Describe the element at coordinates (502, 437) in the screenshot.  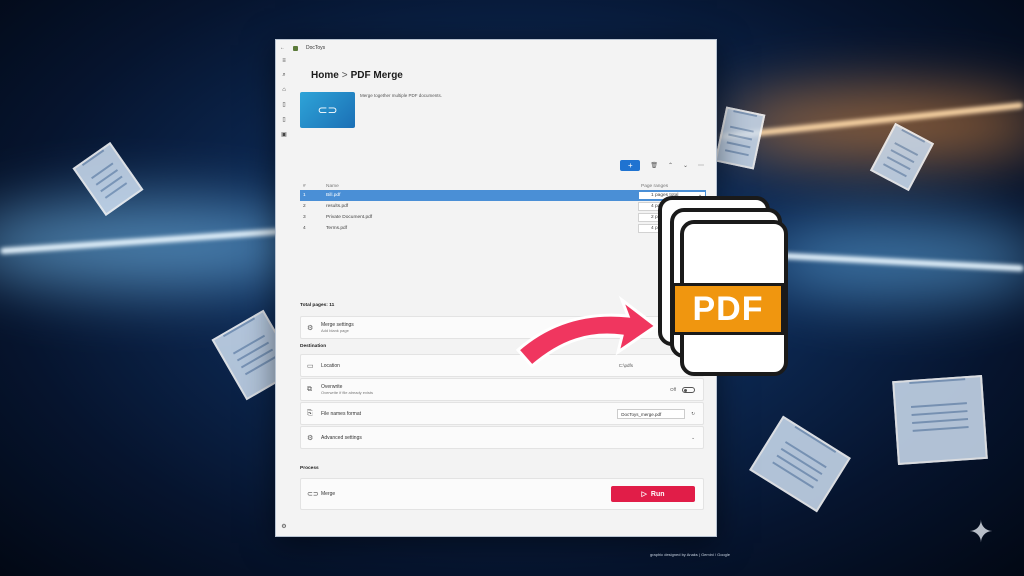
I see `advanced-settings-card: ⚙ Advanced settings ⌄` at that location.